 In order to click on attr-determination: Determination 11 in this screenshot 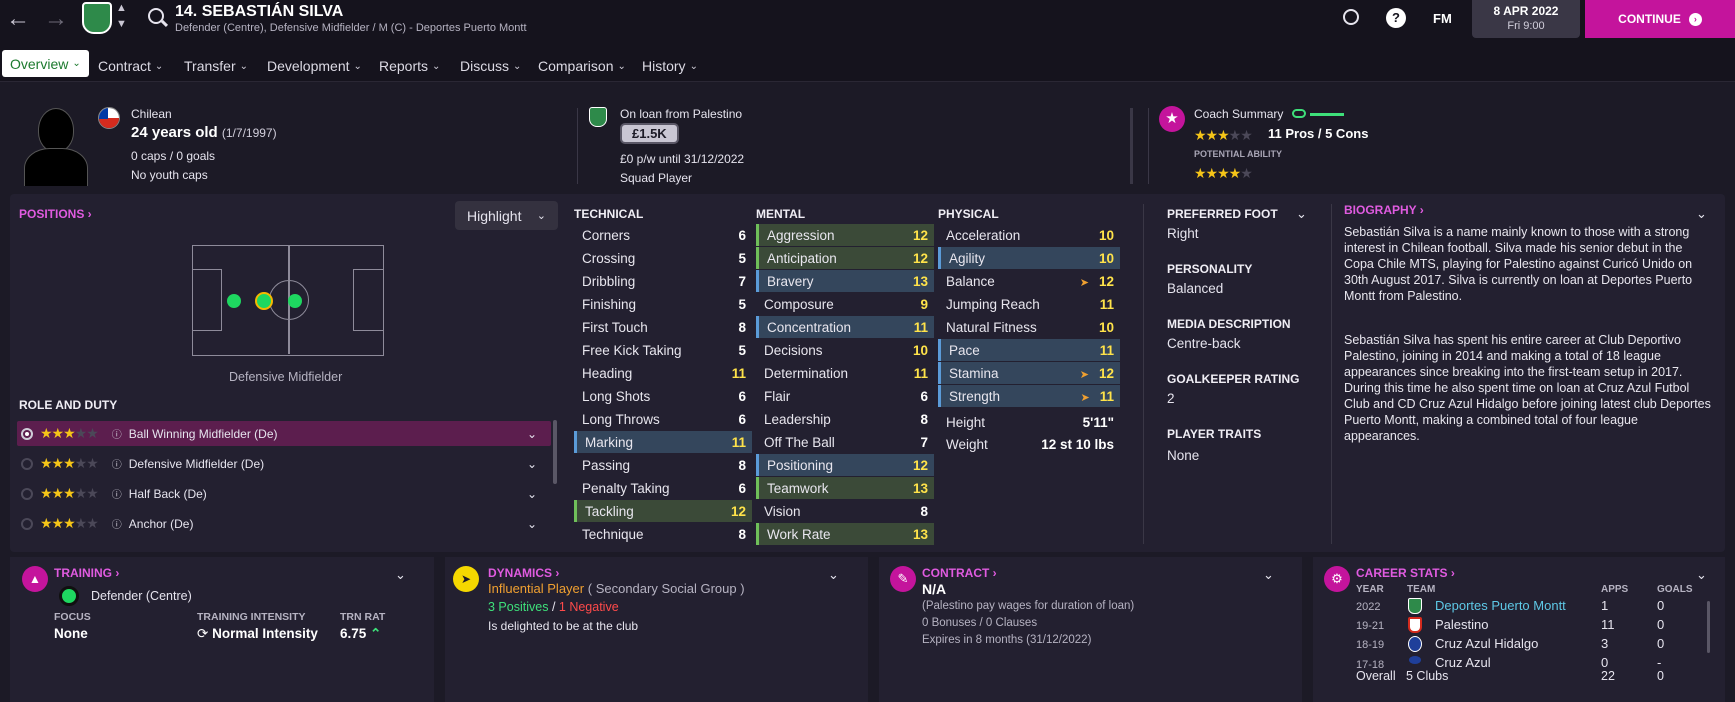, I will do `click(845, 373)`.